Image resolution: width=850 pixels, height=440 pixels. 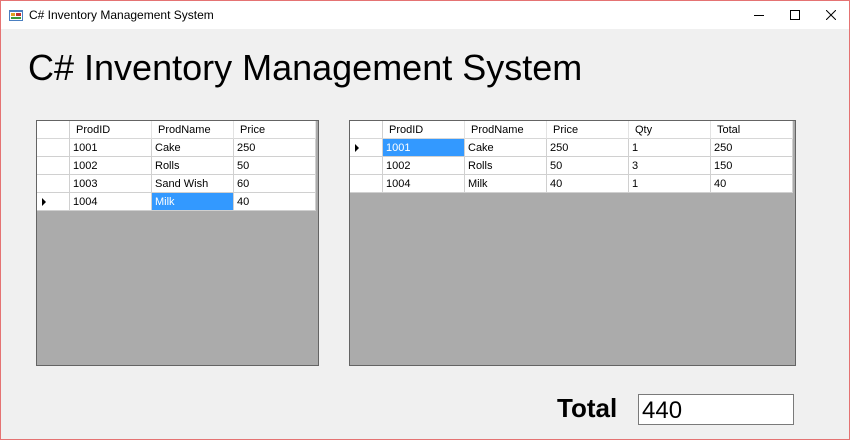 I want to click on table-cell-selected: 1001, so click(x=424, y=148).